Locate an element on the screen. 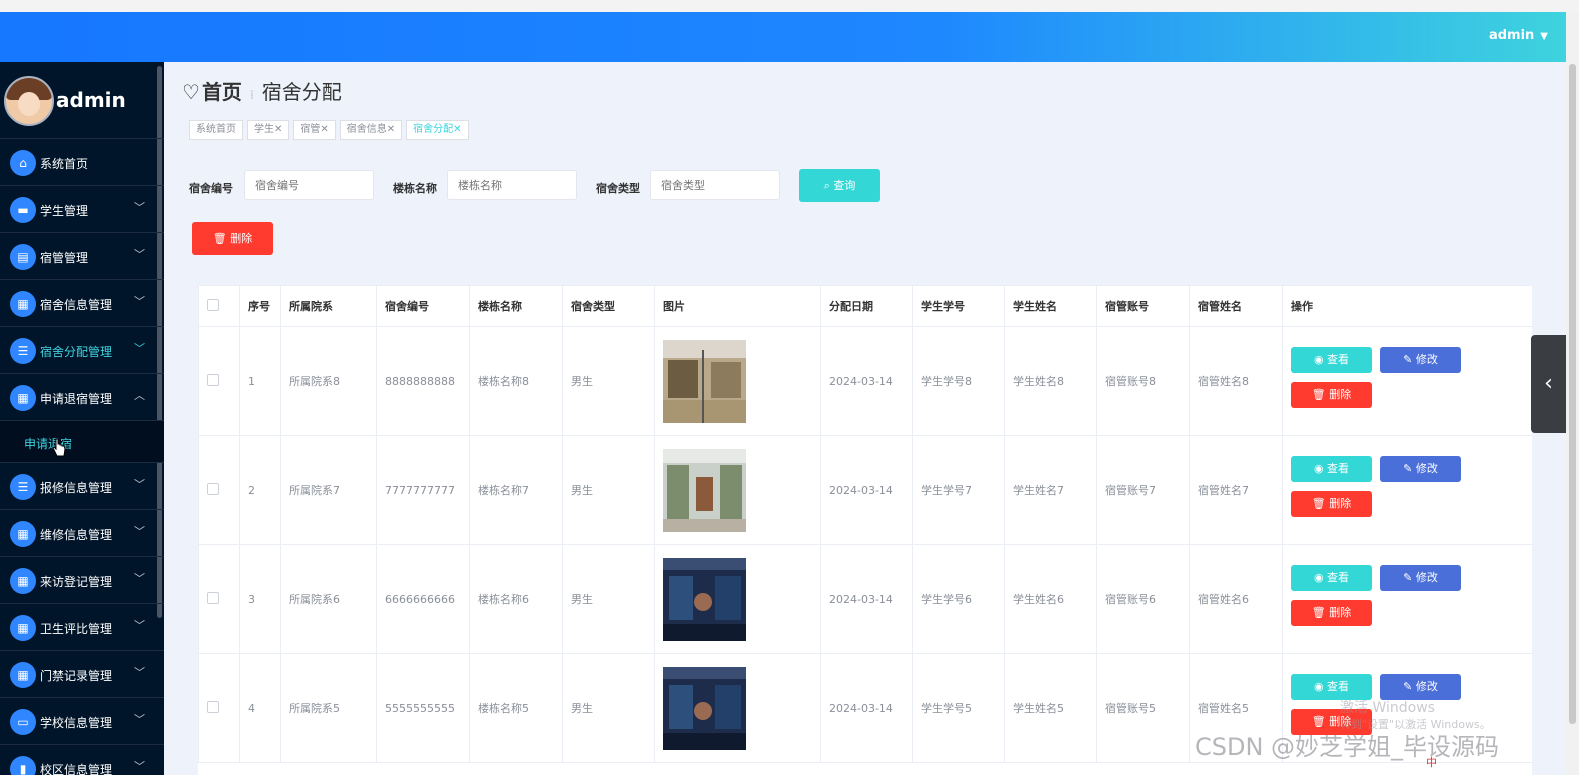 This screenshot has height=775, width=1579. cell-index: 3 is located at coordinates (260, 599).